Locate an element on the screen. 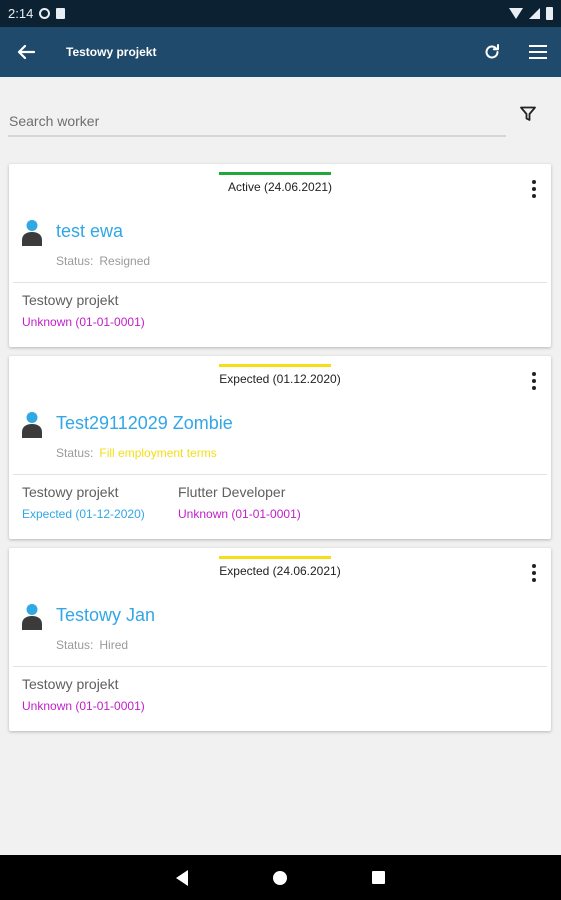 The width and height of the screenshot is (561, 900). status-row: Status: Resigned is located at coordinates (103, 261).